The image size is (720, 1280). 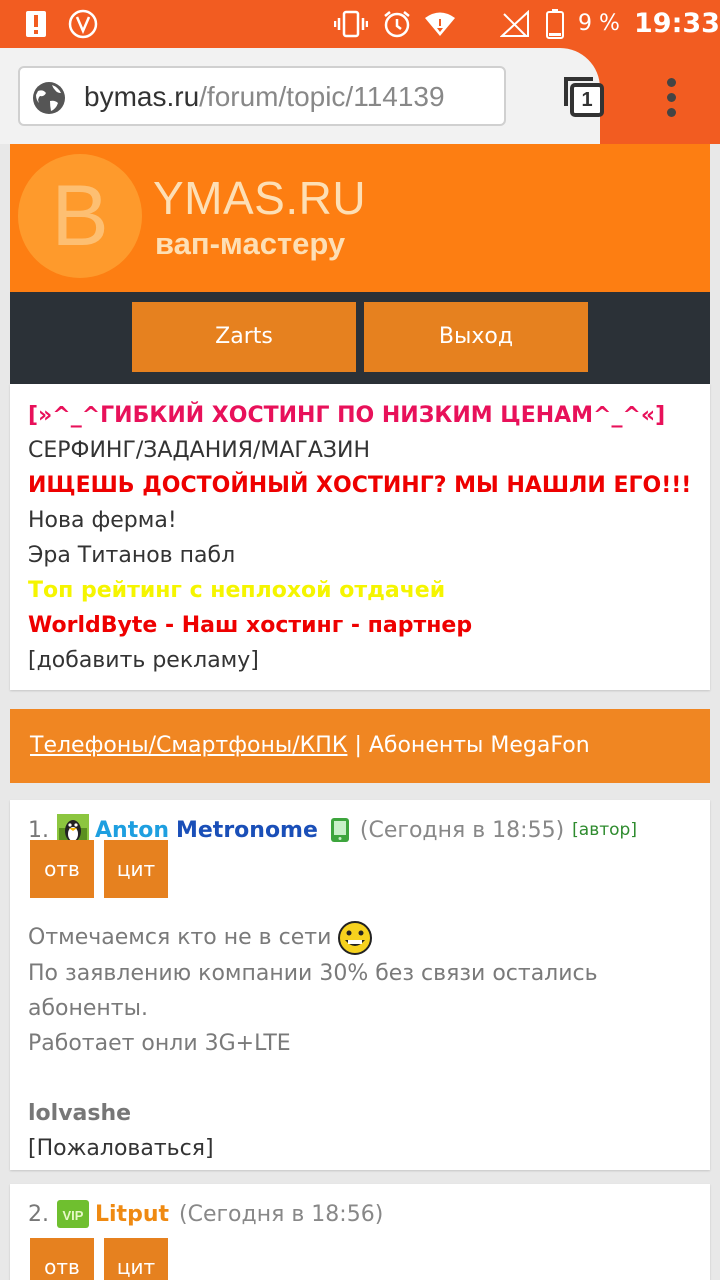 I want to click on vip-icon: VIP, so click(x=73, y=1214).